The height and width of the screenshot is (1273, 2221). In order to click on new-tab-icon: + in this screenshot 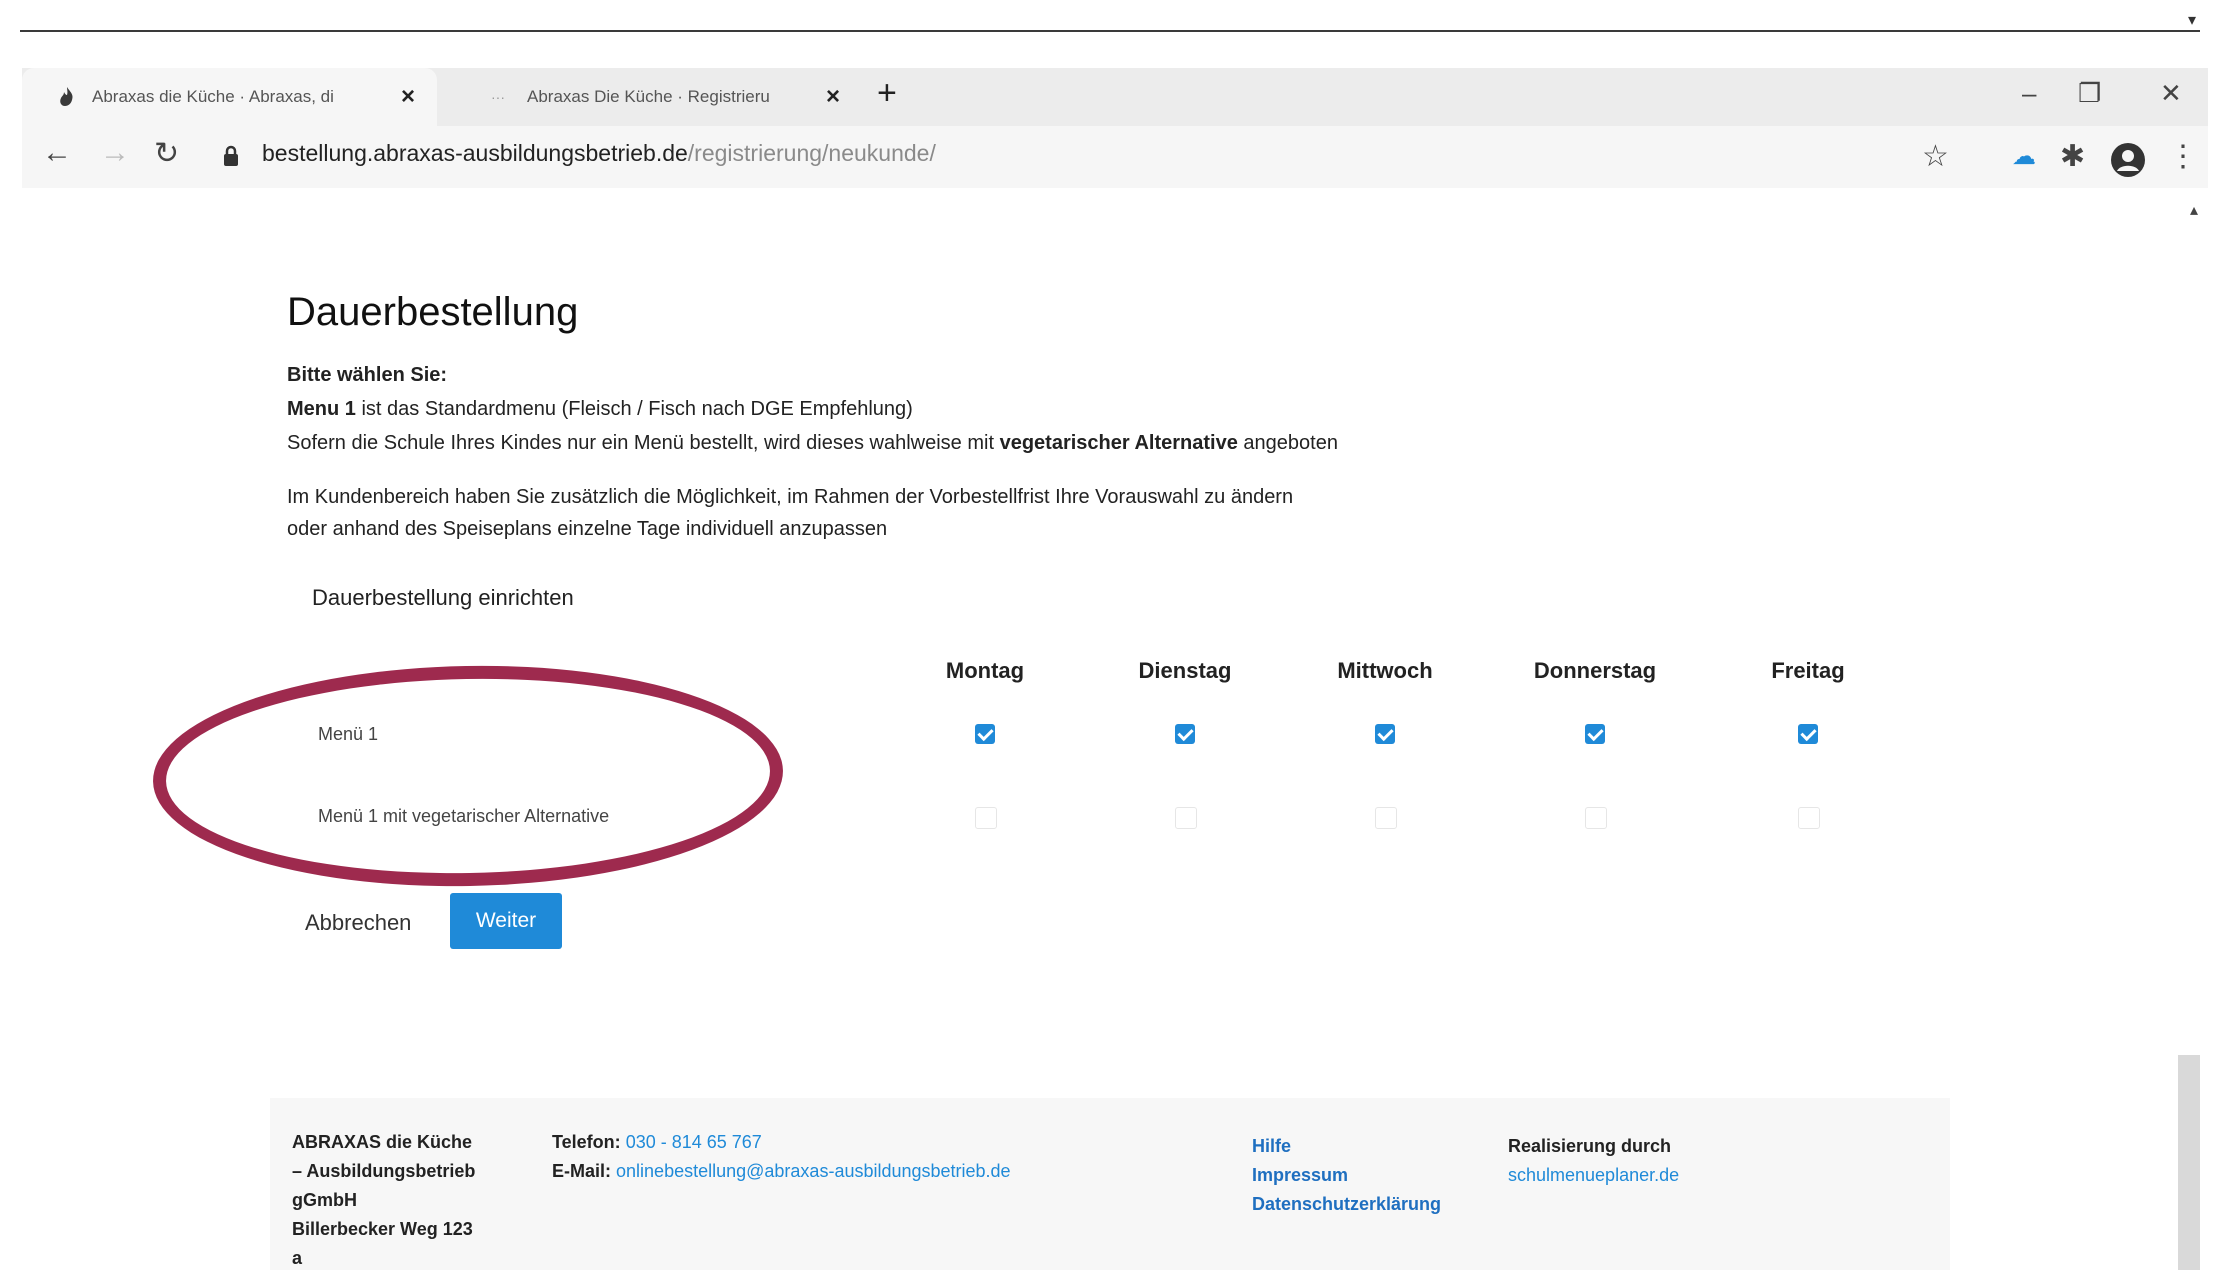, I will do `click(887, 93)`.